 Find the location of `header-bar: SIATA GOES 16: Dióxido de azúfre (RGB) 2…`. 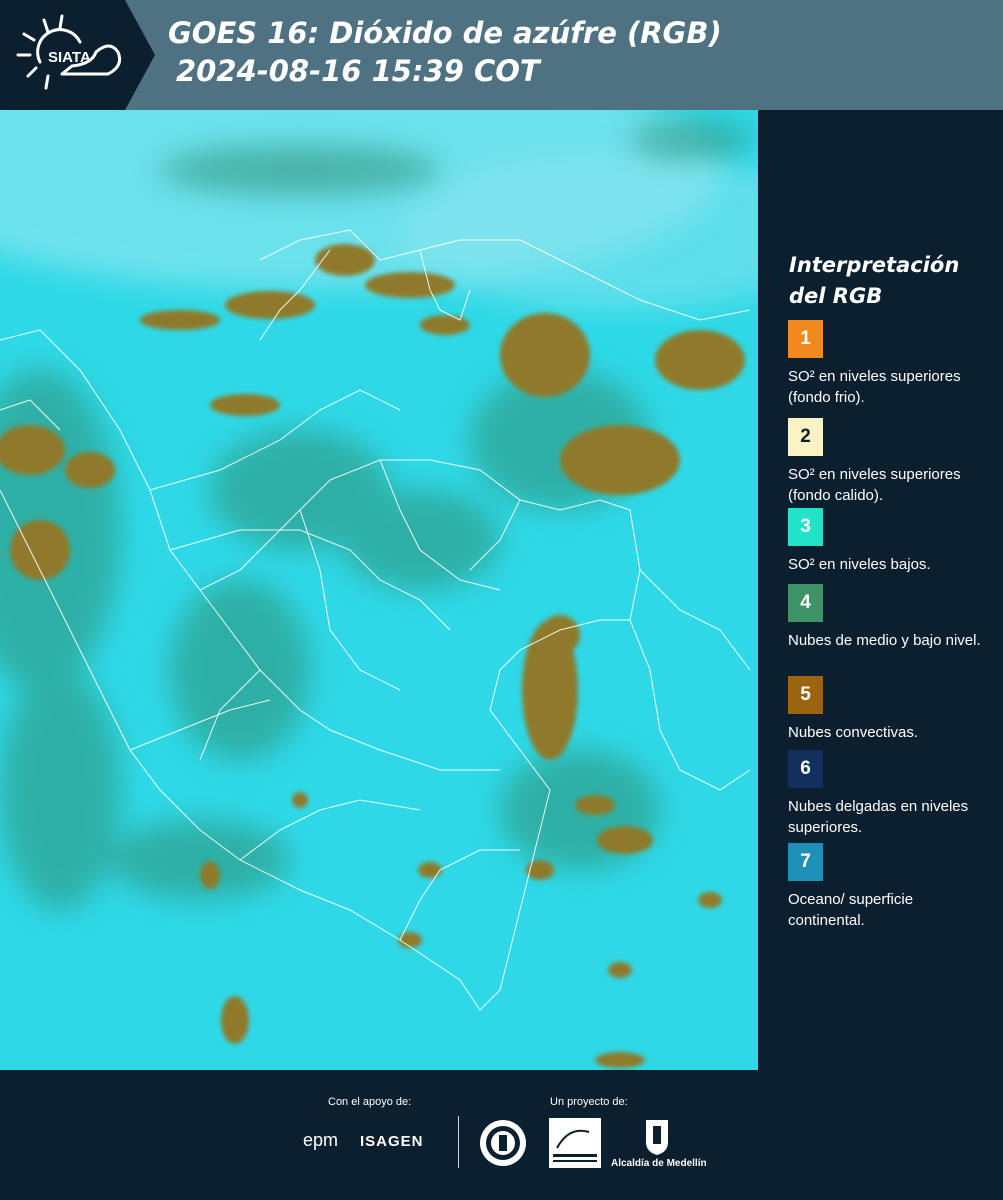

header-bar: SIATA GOES 16: Dióxido de azúfre (RGB) 2… is located at coordinates (501, 55).